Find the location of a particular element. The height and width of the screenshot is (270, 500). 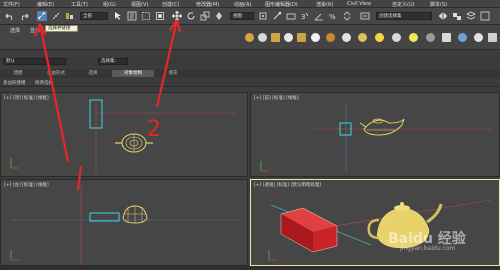

torus-create-icon is located at coordinates (330, 37).